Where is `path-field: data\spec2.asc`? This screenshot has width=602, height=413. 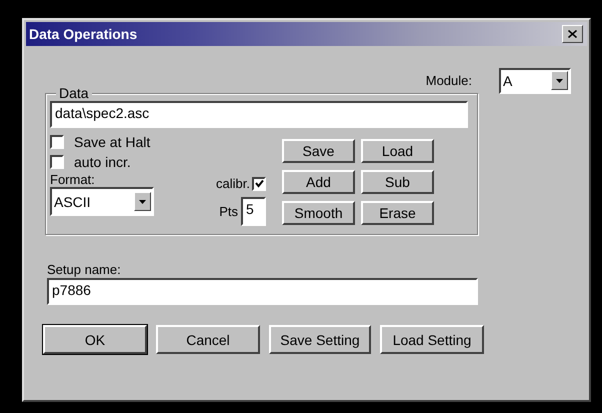
path-field: data\spec2.asc is located at coordinates (259, 114).